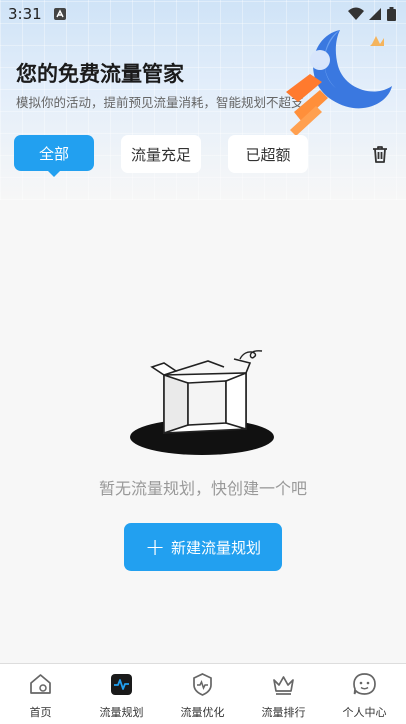 This screenshot has height=724, width=406. What do you see at coordinates (202, 402) in the screenshot?
I see `empty-box-illustration` at bounding box center [202, 402].